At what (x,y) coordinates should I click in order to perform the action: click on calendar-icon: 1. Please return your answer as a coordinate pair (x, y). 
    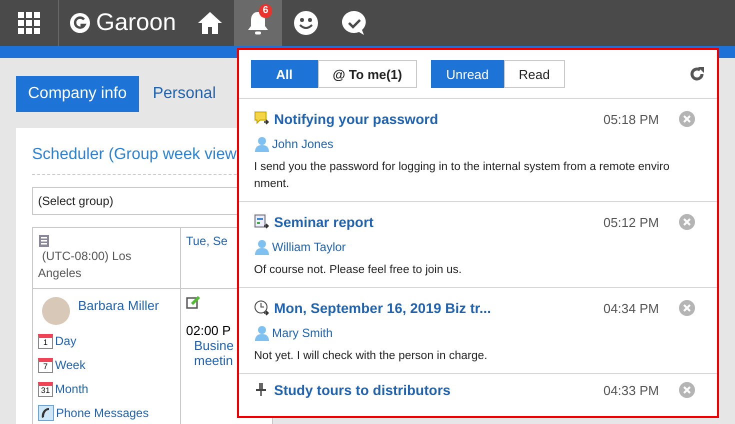
    Looking at the image, I should click on (45, 341).